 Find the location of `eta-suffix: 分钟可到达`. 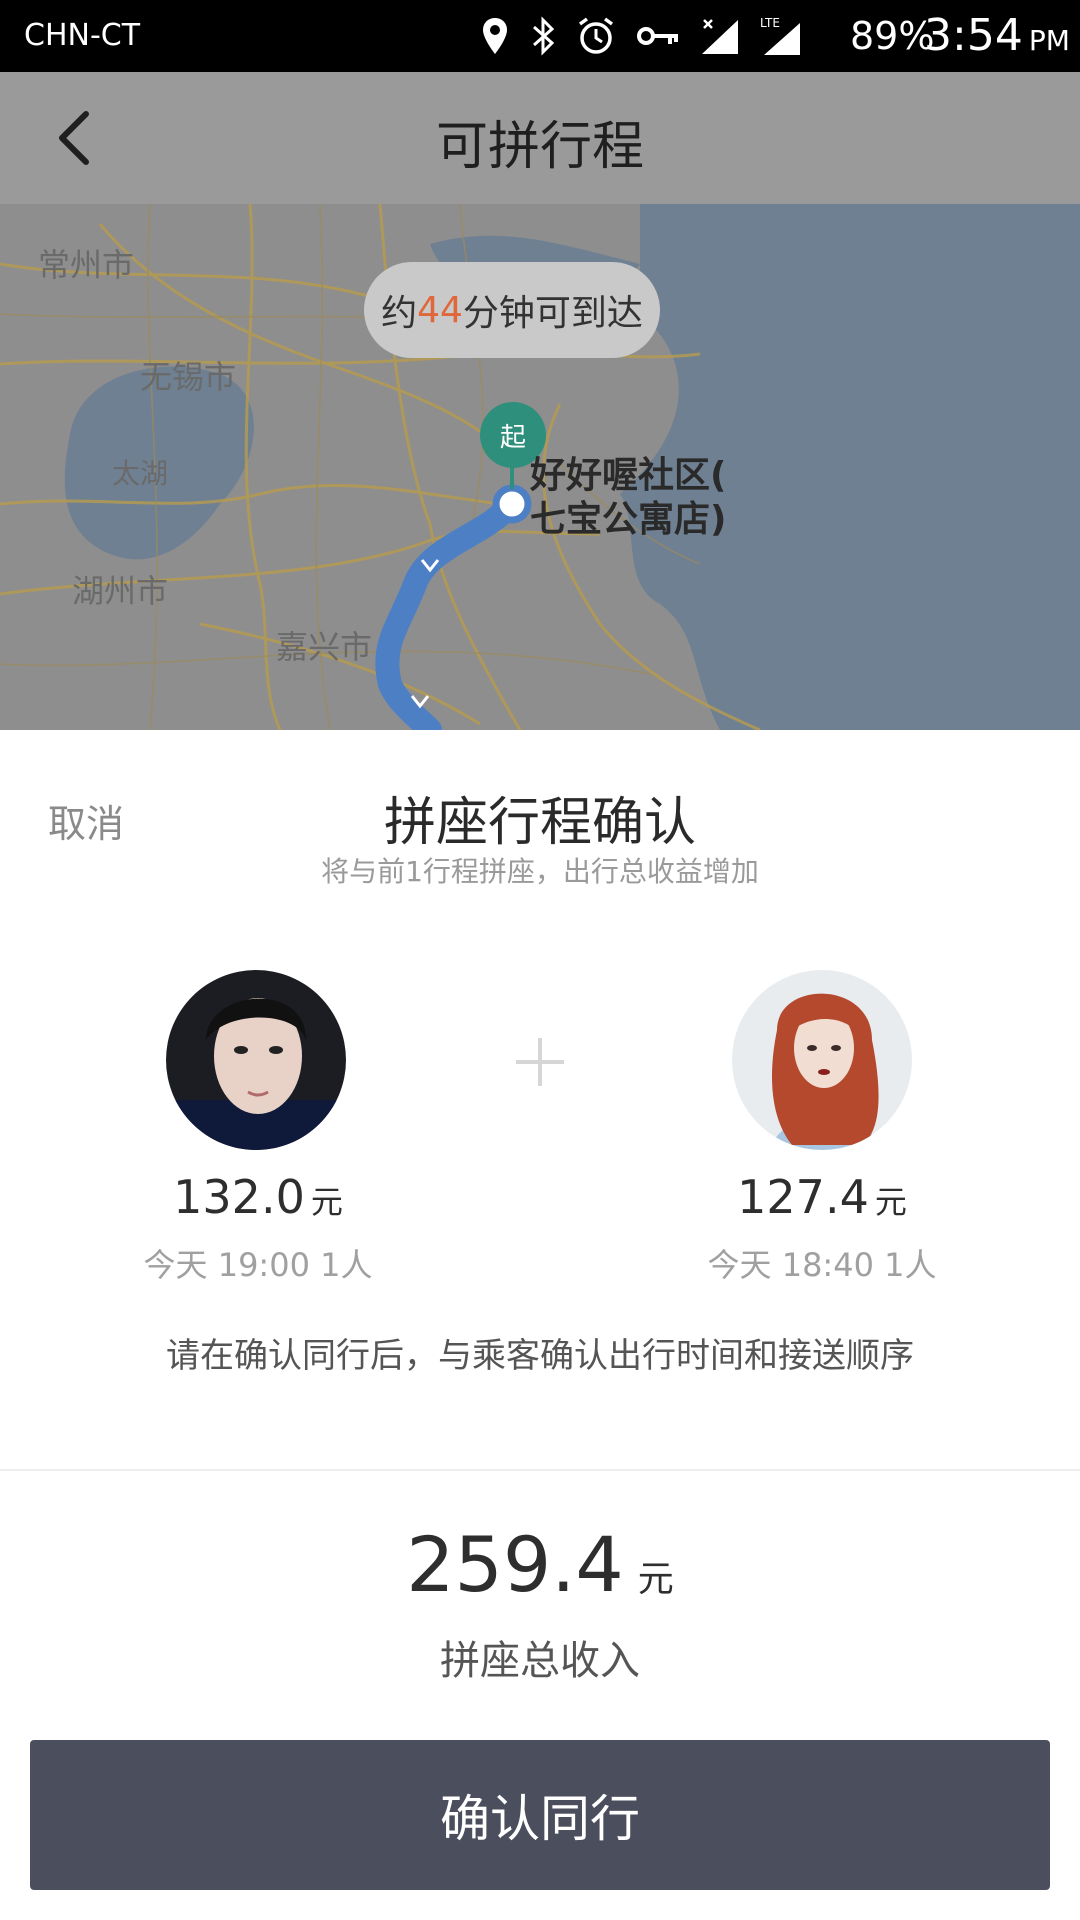

eta-suffix: 分钟可到达 is located at coordinates (552, 313).